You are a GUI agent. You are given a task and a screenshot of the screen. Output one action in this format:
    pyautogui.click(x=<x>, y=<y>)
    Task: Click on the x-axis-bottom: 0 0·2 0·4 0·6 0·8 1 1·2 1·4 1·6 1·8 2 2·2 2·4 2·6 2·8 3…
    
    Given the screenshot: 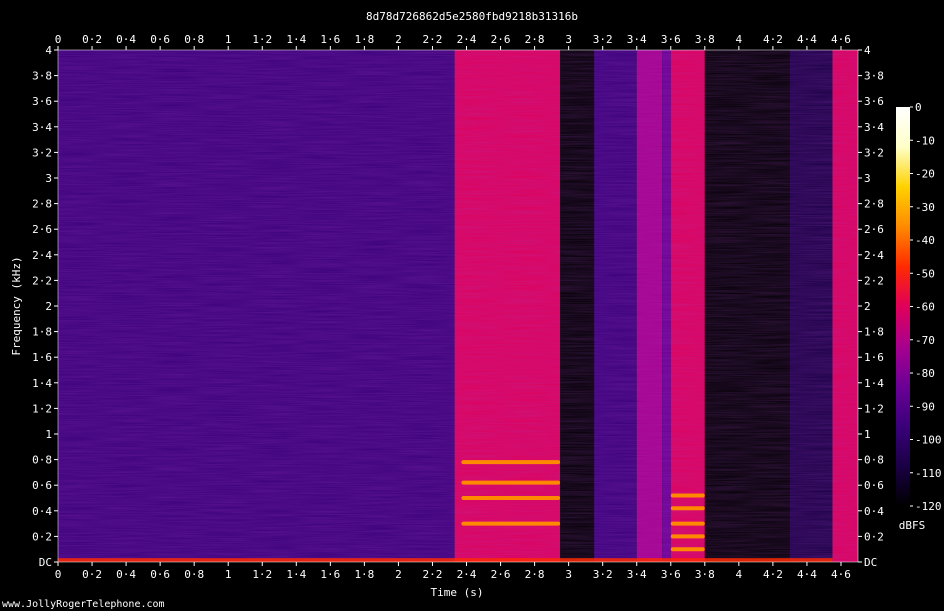 What is the action you would take?
    pyautogui.click(x=453, y=571)
    